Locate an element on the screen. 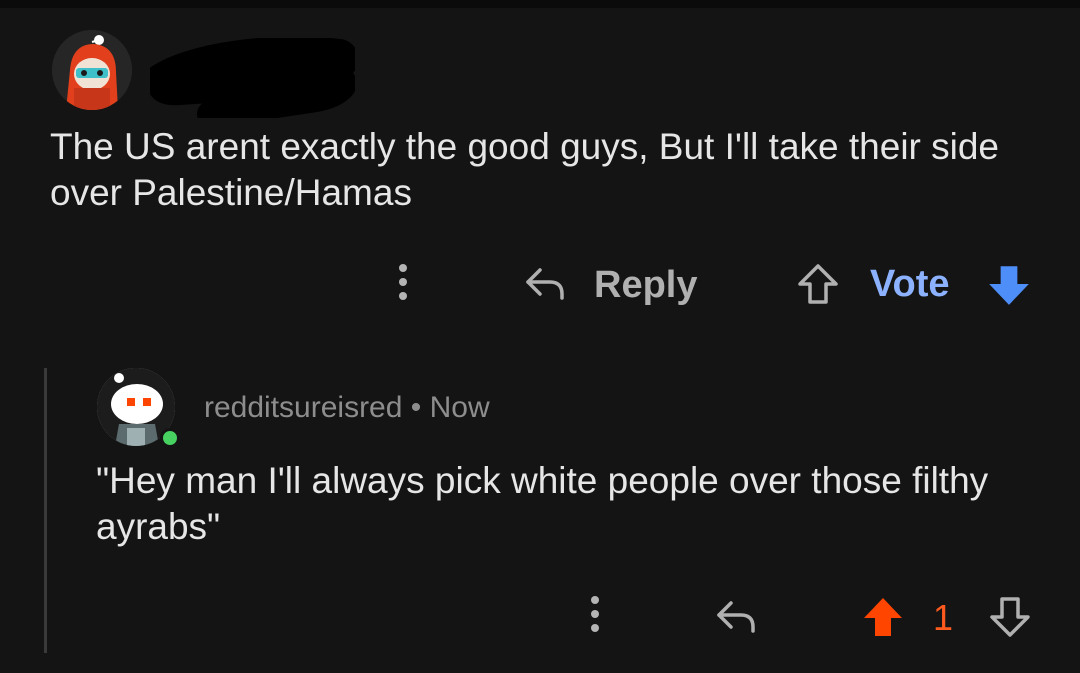  comment-2-more-options is located at coordinates (595, 619).